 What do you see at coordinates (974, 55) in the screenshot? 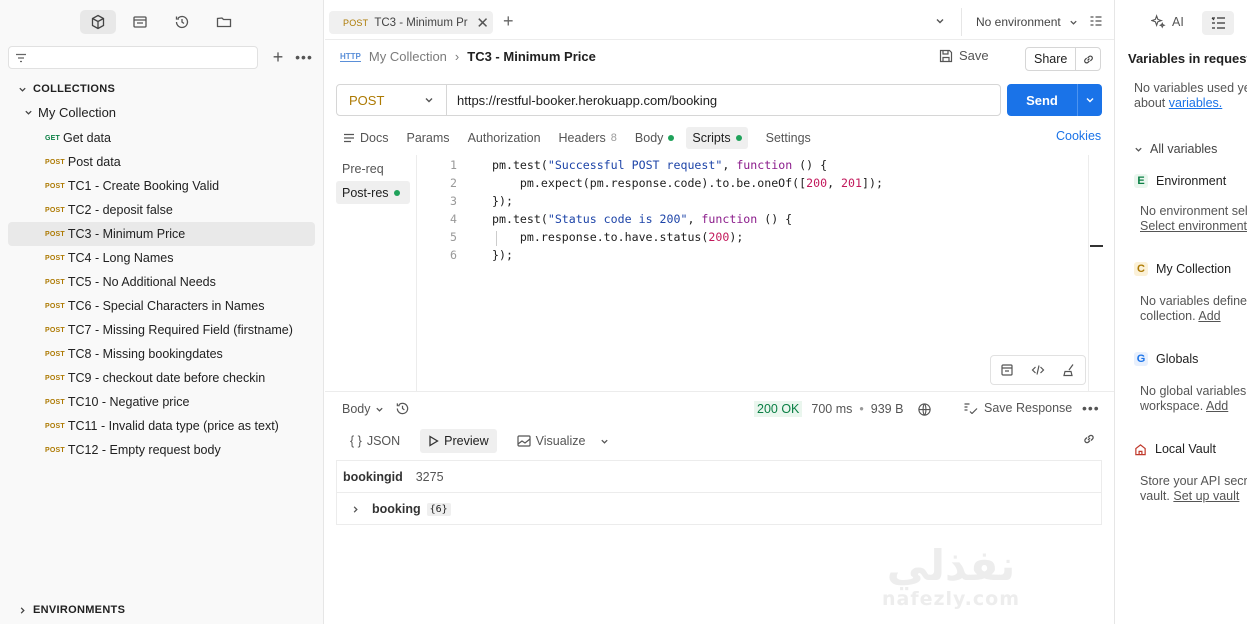
I see `save-label: Save` at bounding box center [974, 55].